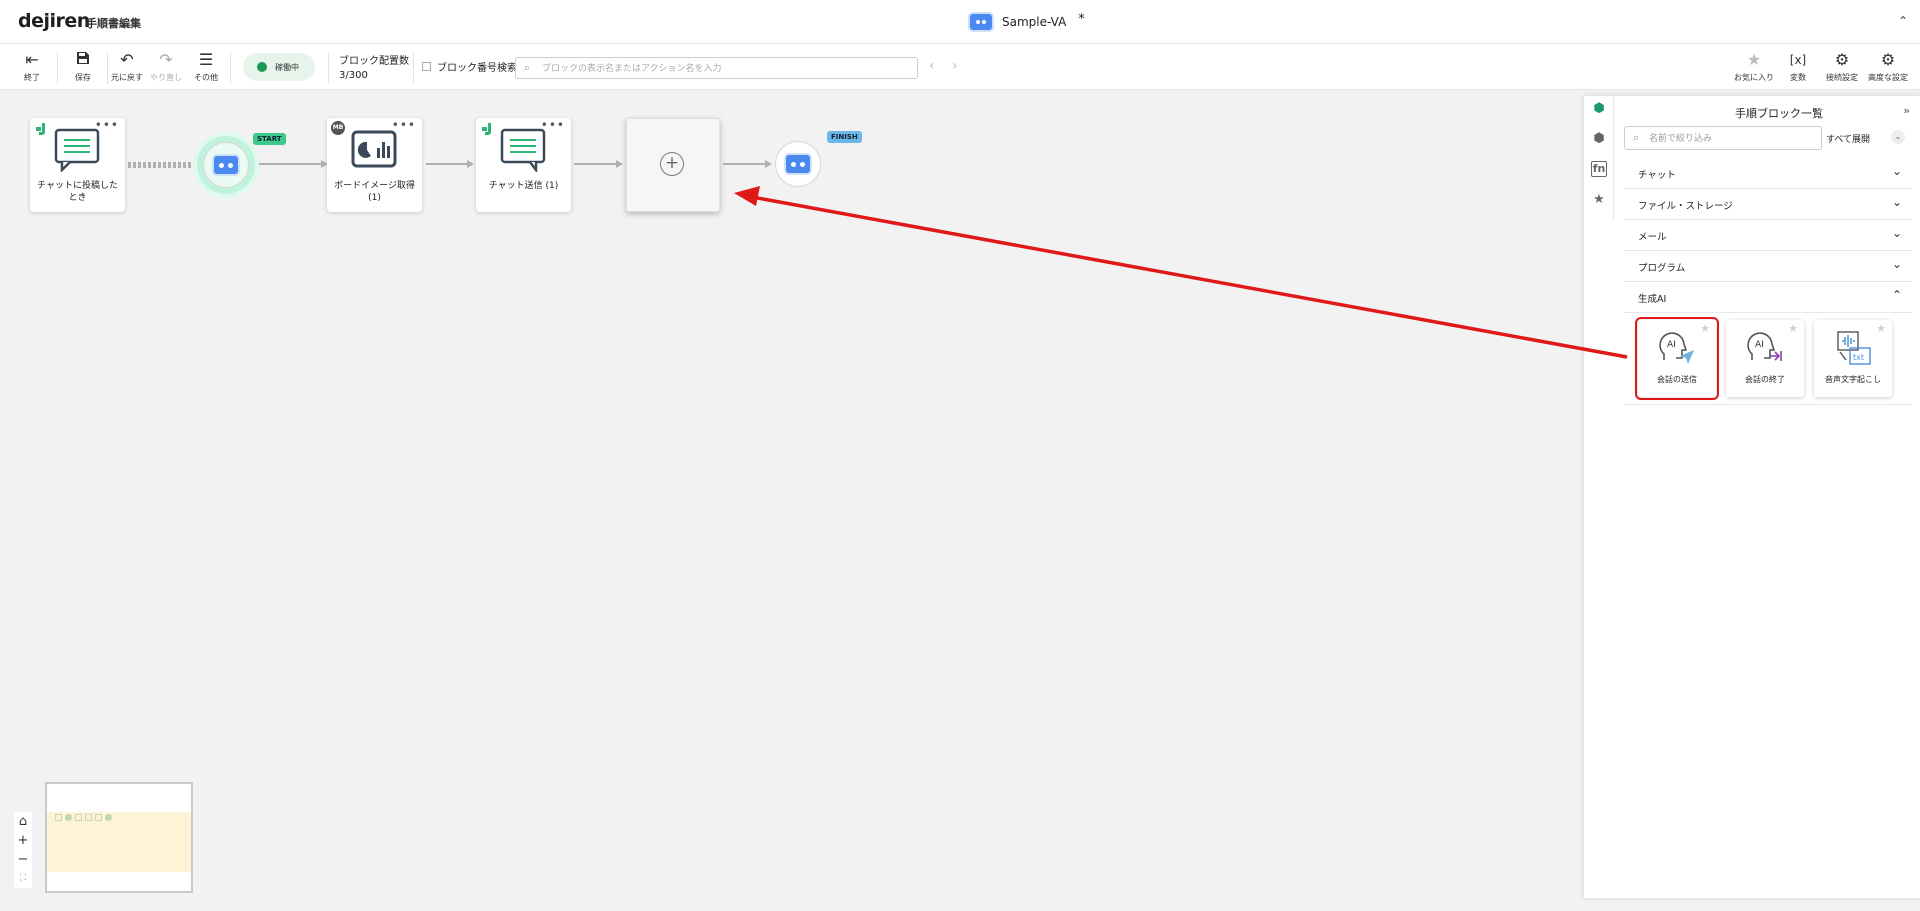  What do you see at coordinates (1034, 22) in the screenshot?
I see `app-name: Sample-VA` at bounding box center [1034, 22].